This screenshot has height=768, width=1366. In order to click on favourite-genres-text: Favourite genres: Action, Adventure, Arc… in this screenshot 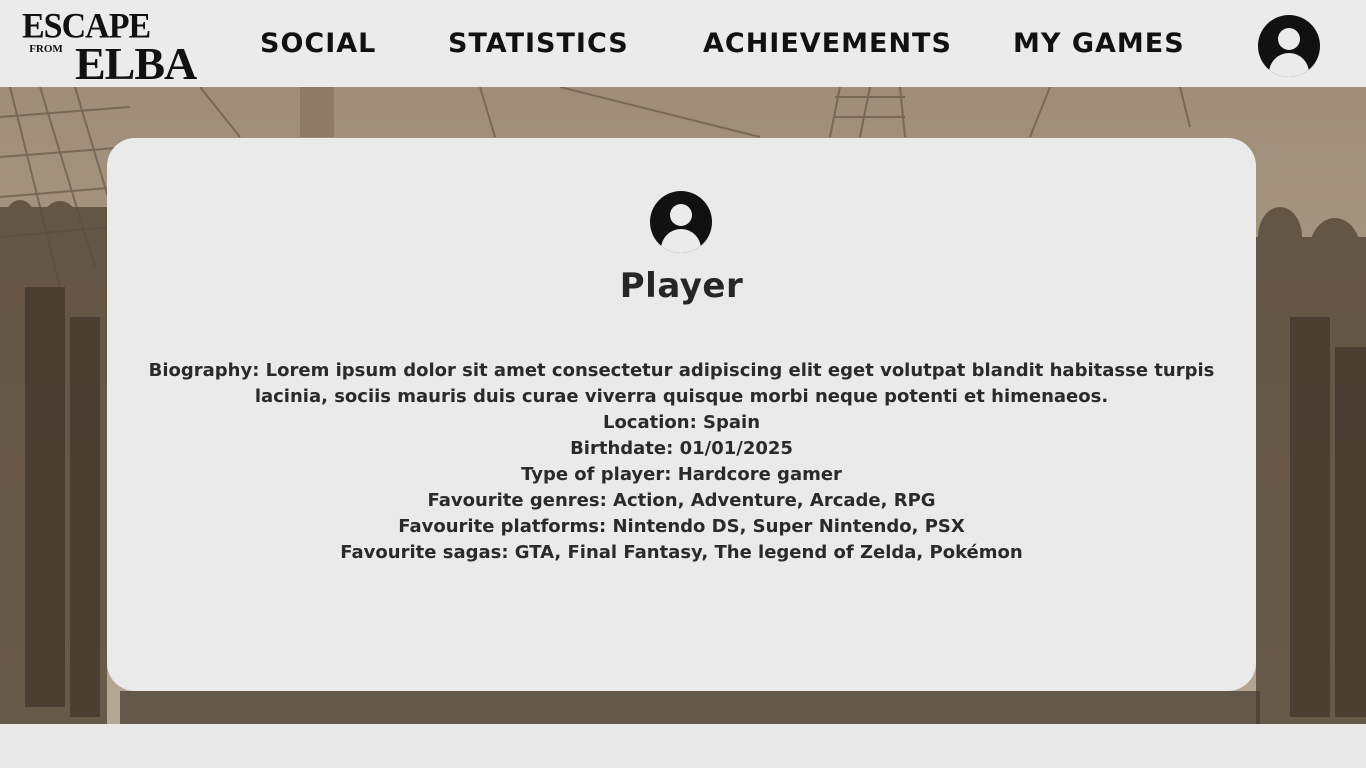, I will do `click(681, 500)`.